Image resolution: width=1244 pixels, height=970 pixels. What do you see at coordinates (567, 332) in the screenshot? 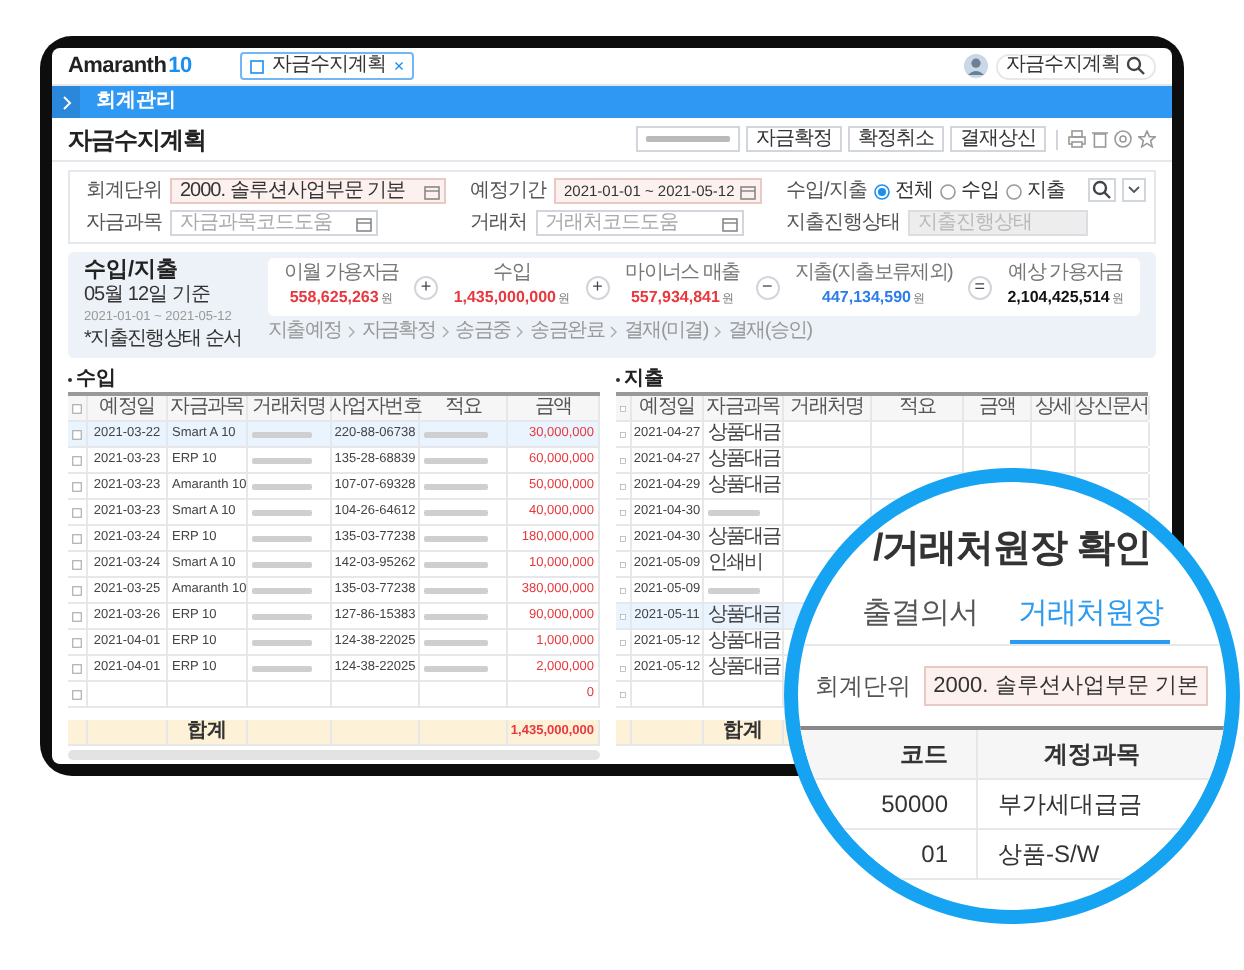
I see `step-label: 송금완료` at bounding box center [567, 332].